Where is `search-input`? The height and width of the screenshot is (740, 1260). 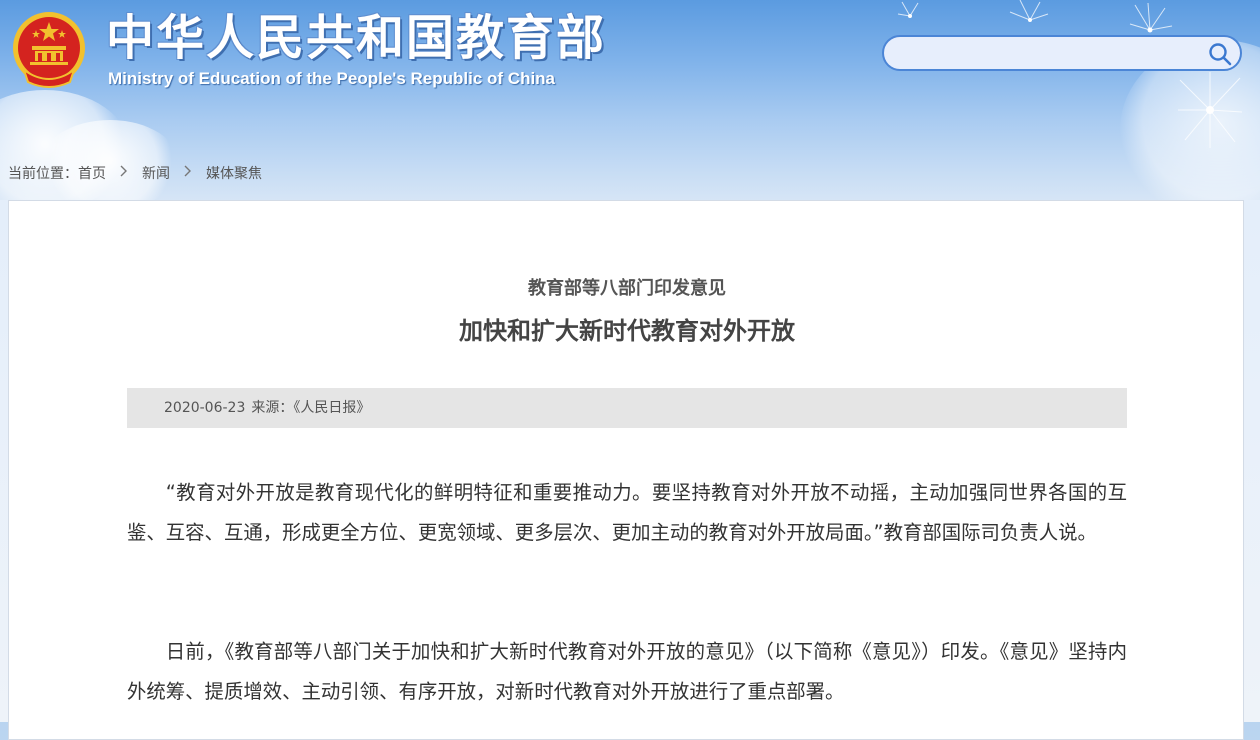 search-input is located at coordinates (1052, 54).